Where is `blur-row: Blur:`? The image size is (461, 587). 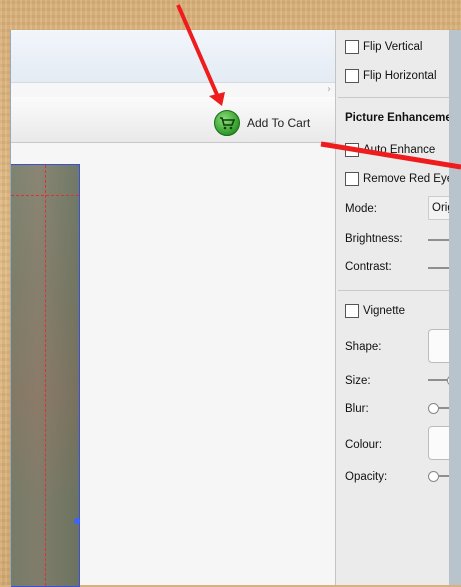
blur-row: Blur: is located at coordinates (374, 409).